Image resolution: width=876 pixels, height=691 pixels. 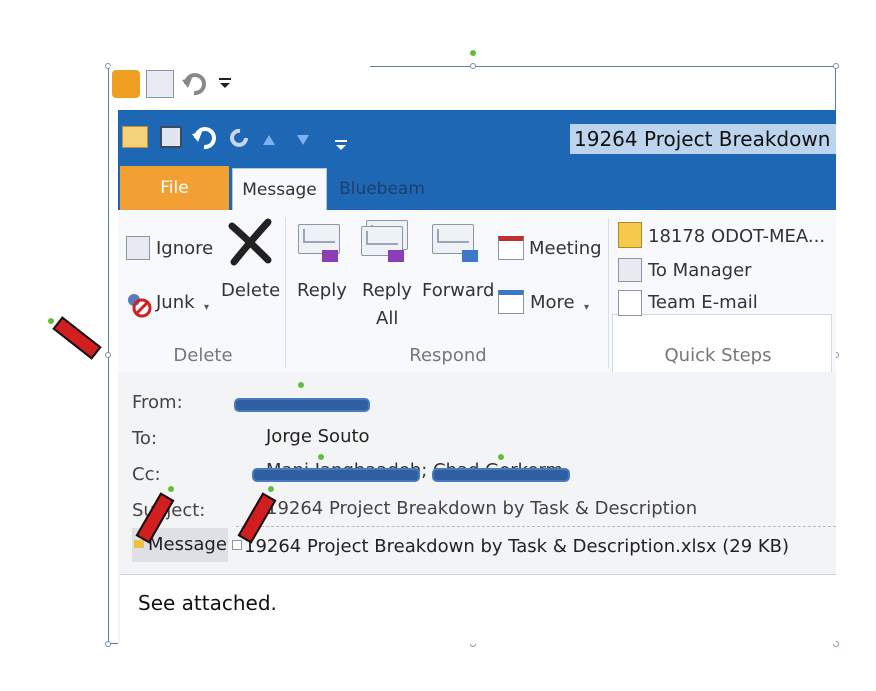 I want to click on excel-file-icon, so click(x=237, y=545).